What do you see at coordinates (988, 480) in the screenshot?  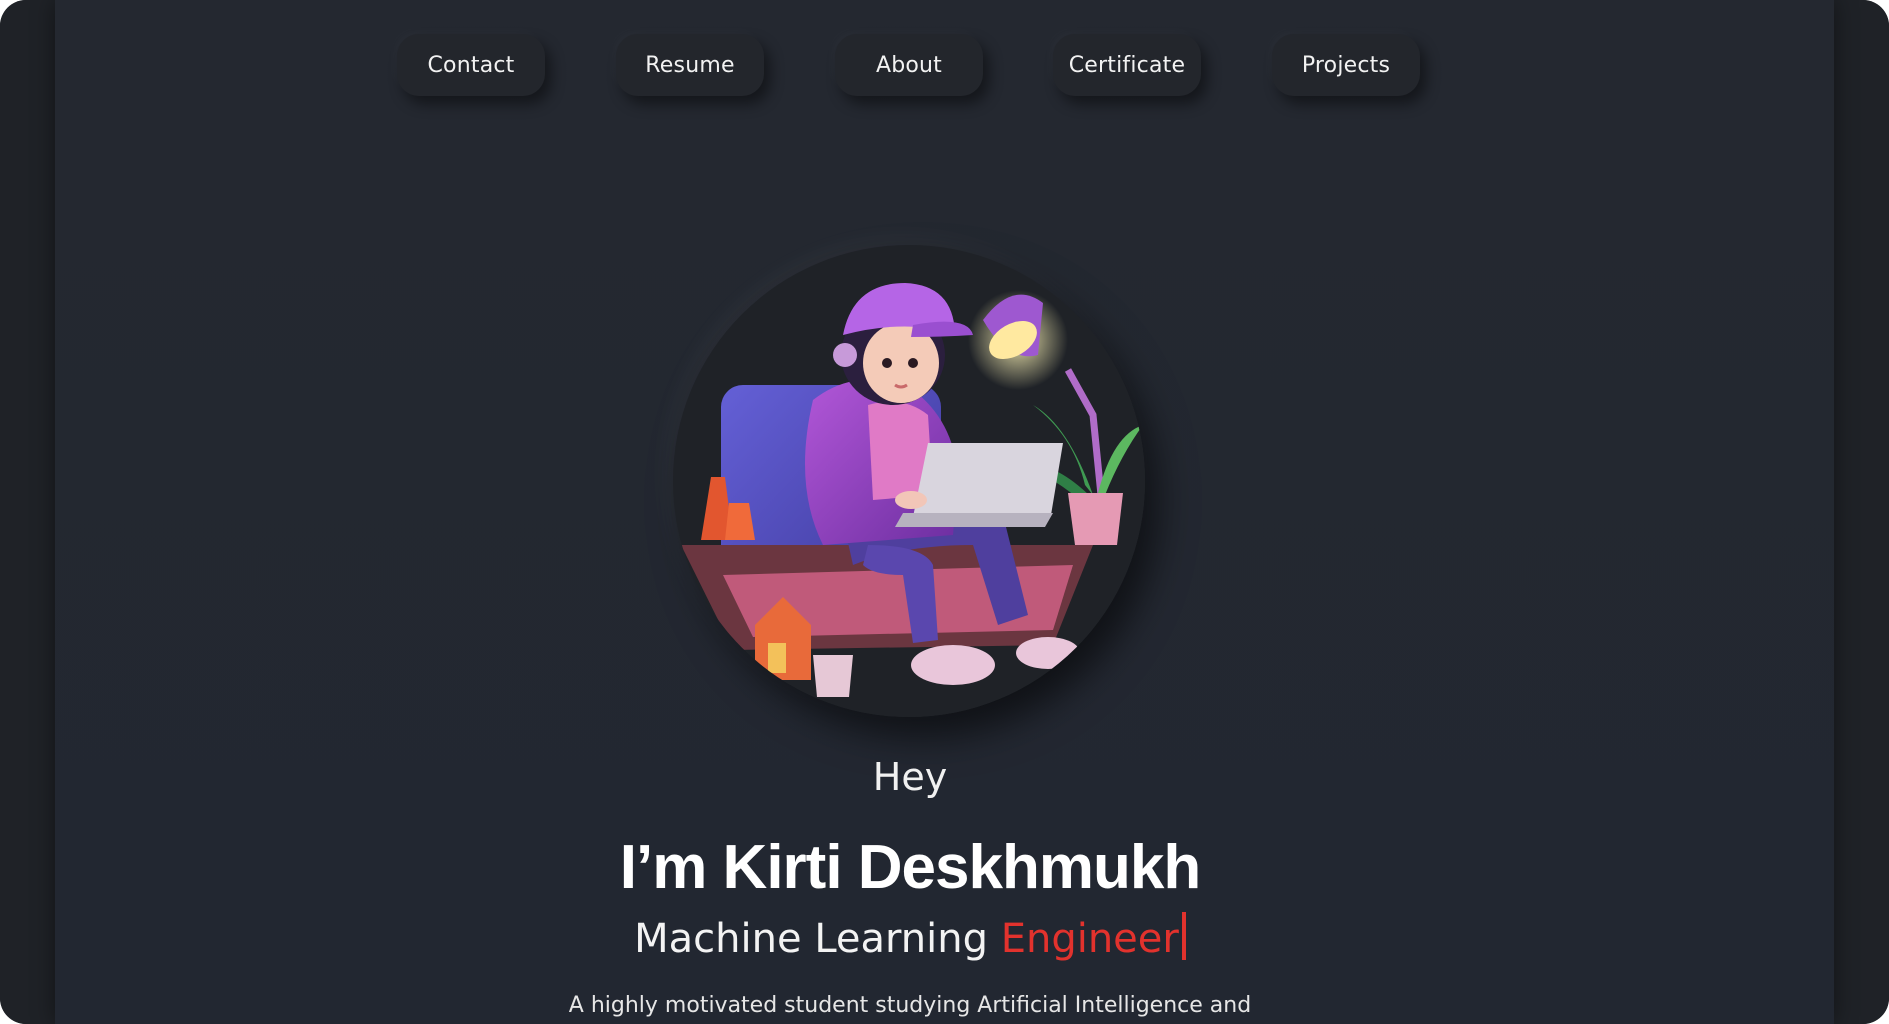 I see `laptop-icon` at bounding box center [988, 480].